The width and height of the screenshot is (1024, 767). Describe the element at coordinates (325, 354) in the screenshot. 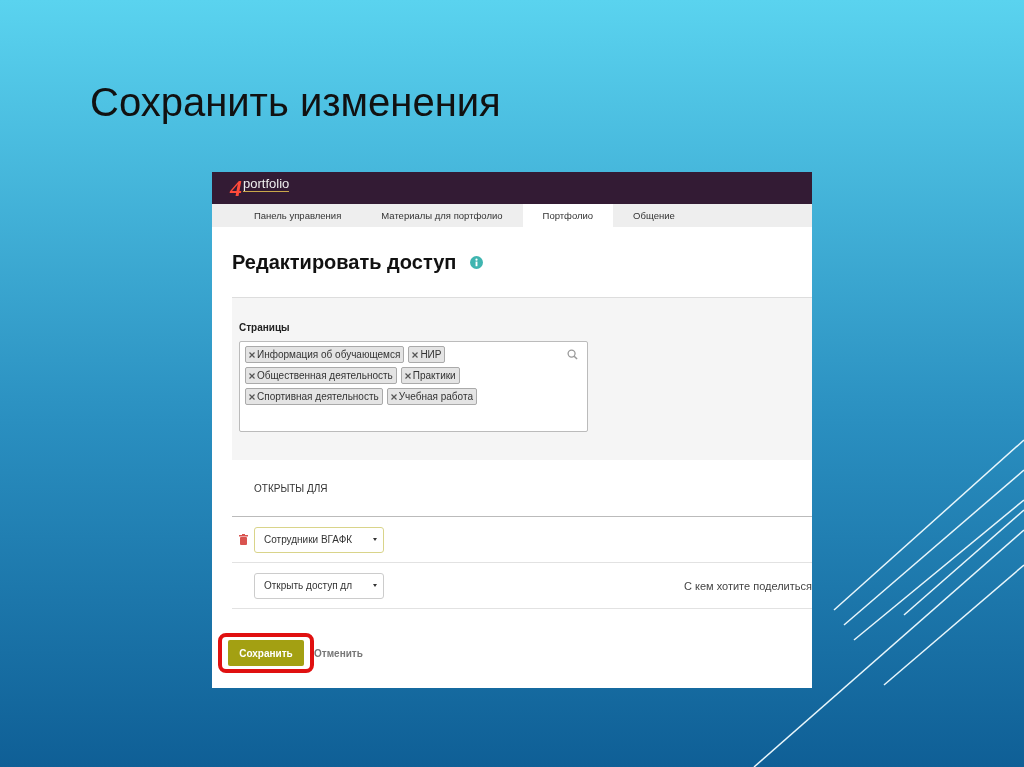

I see `page-tag: Информация об обучающемся` at that location.